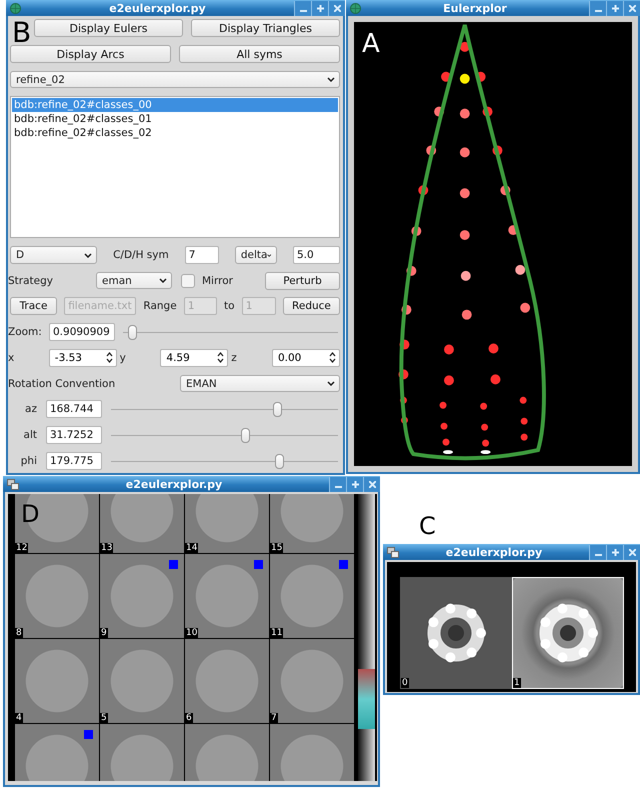 This screenshot has height=788, width=640. What do you see at coordinates (107, 548) in the screenshot?
I see `image-index: 13` at bounding box center [107, 548].